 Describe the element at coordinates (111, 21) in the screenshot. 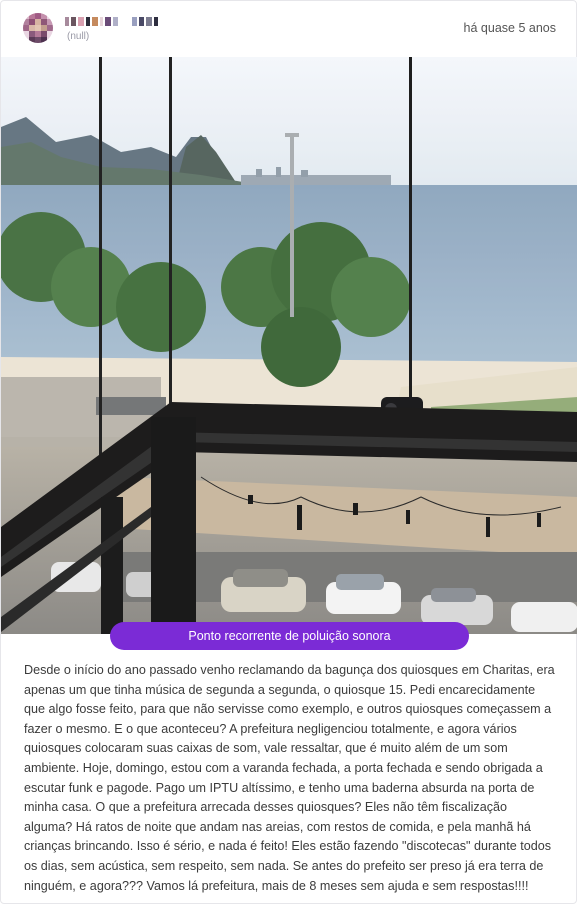

I see `author-name-redacted` at that location.